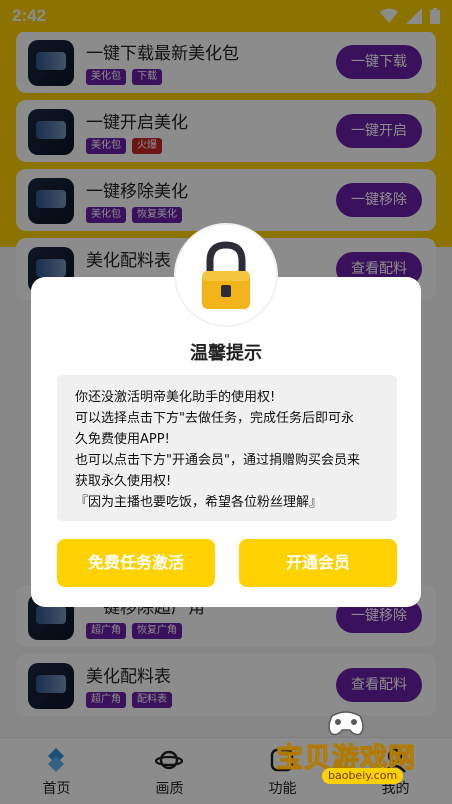 The width and height of the screenshot is (452, 804). Describe the element at coordinates (217, 460) in the screenshot. I see `message-line: 也可以点击下方"开通会员"，通过捐赠购买会员来` at that location.